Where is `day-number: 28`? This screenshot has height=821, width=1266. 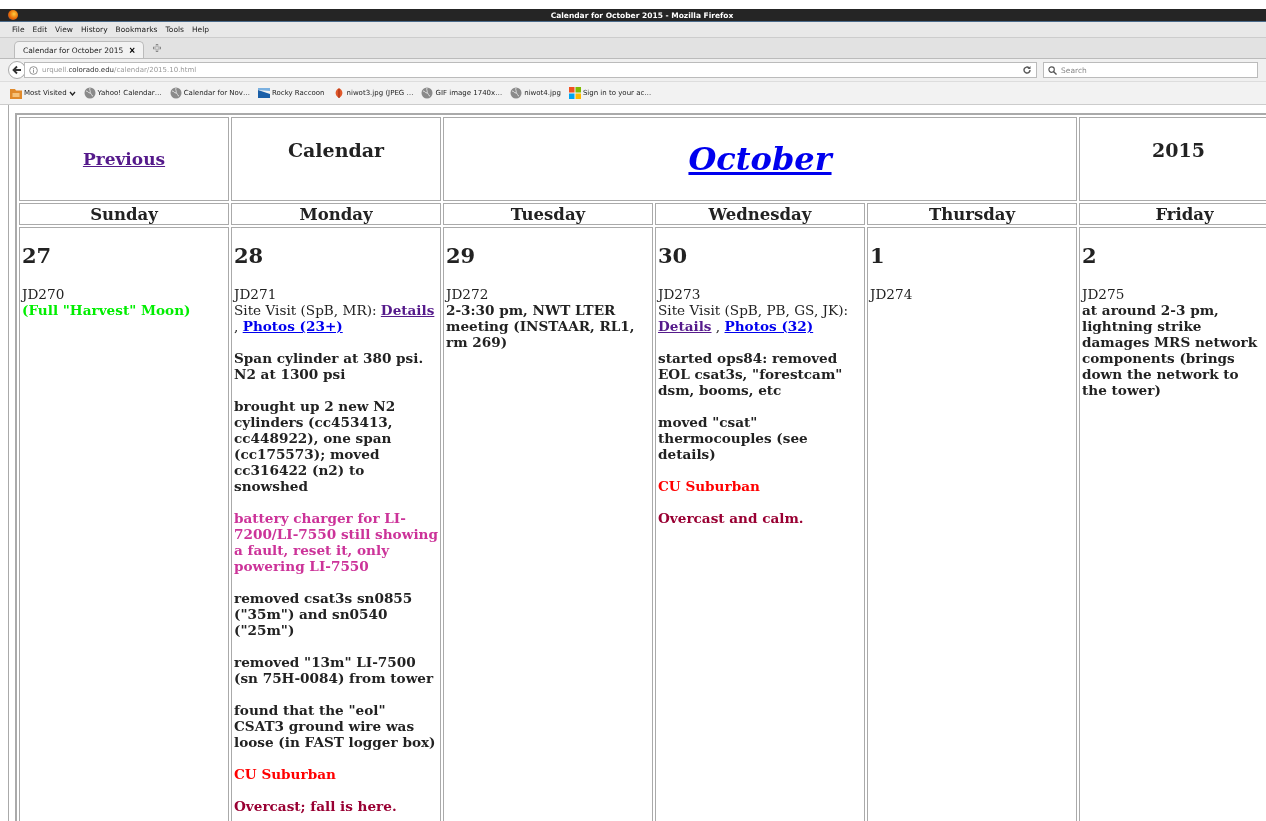 day-number: 28 is located at coordinates (249, 256).